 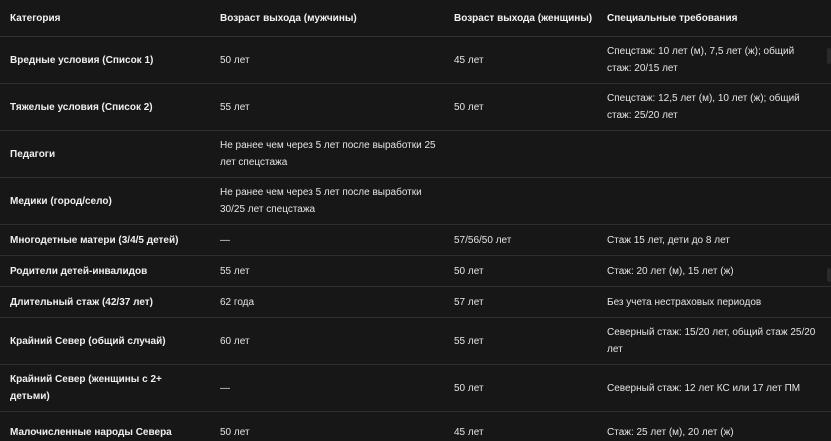 What do you see at coordinates (105, 302) in the screenshot?
I see `cell-category: Длительный стаж (42/37 лет)` at bounding box center [105, 302].